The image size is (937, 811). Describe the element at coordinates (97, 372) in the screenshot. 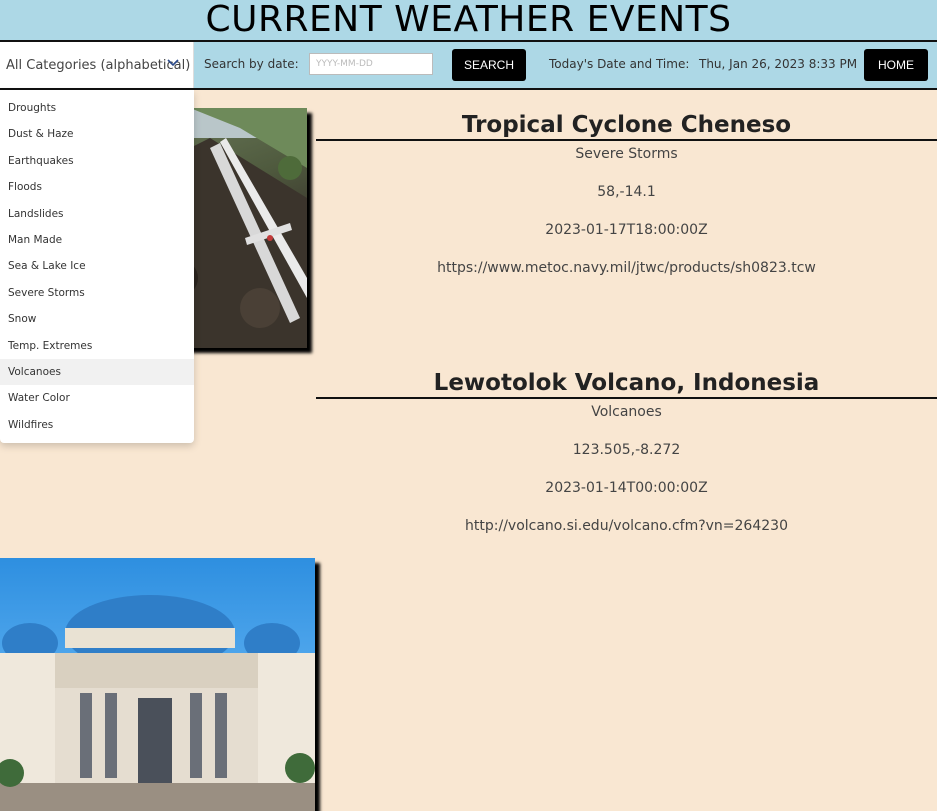

I see `category-option-volcanoes: Volcanoes` at that location.